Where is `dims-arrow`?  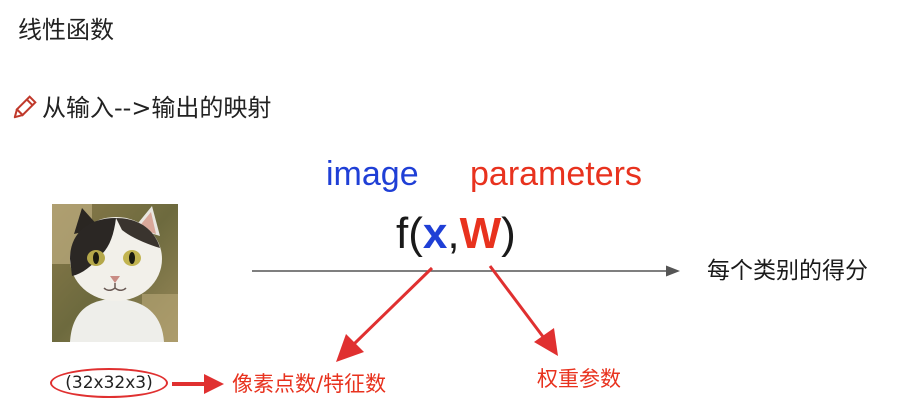 dims-arrow is located at coordinates (198, 384).